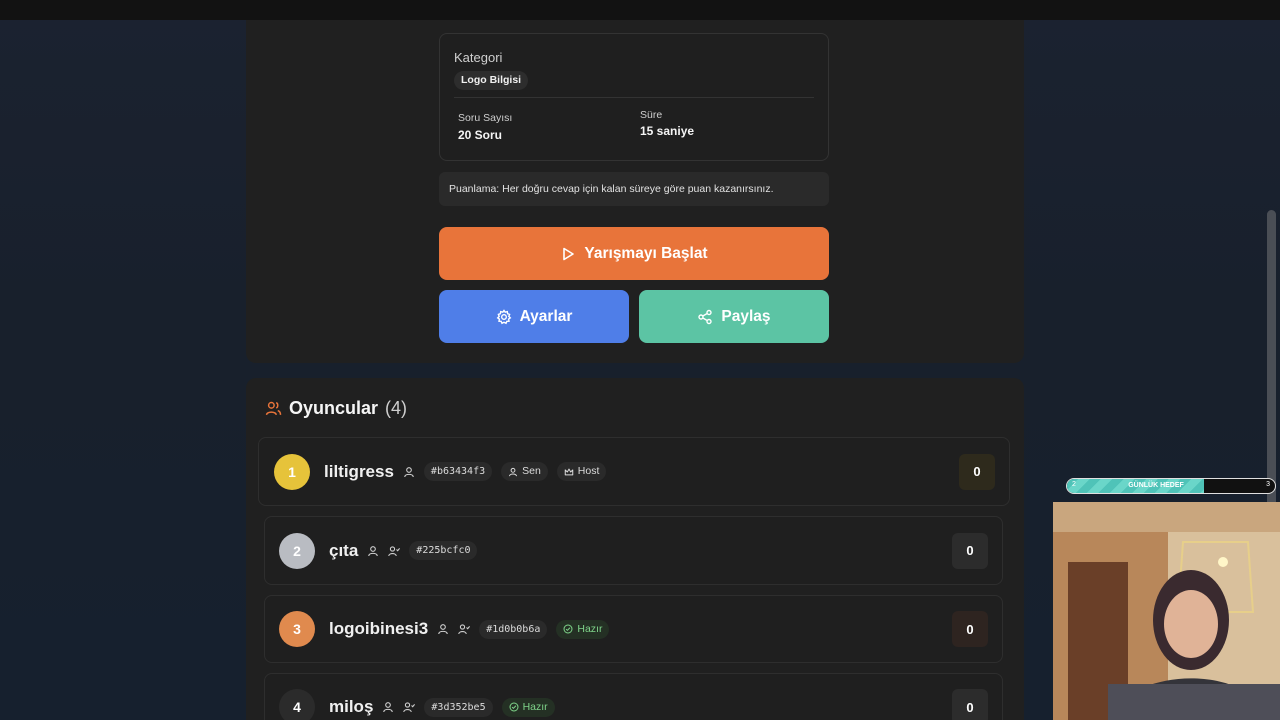 This screenshot has width=1280, height=720. I want to click on start-quiz-button: Yarışmayı Başlat, so click(634, 253).